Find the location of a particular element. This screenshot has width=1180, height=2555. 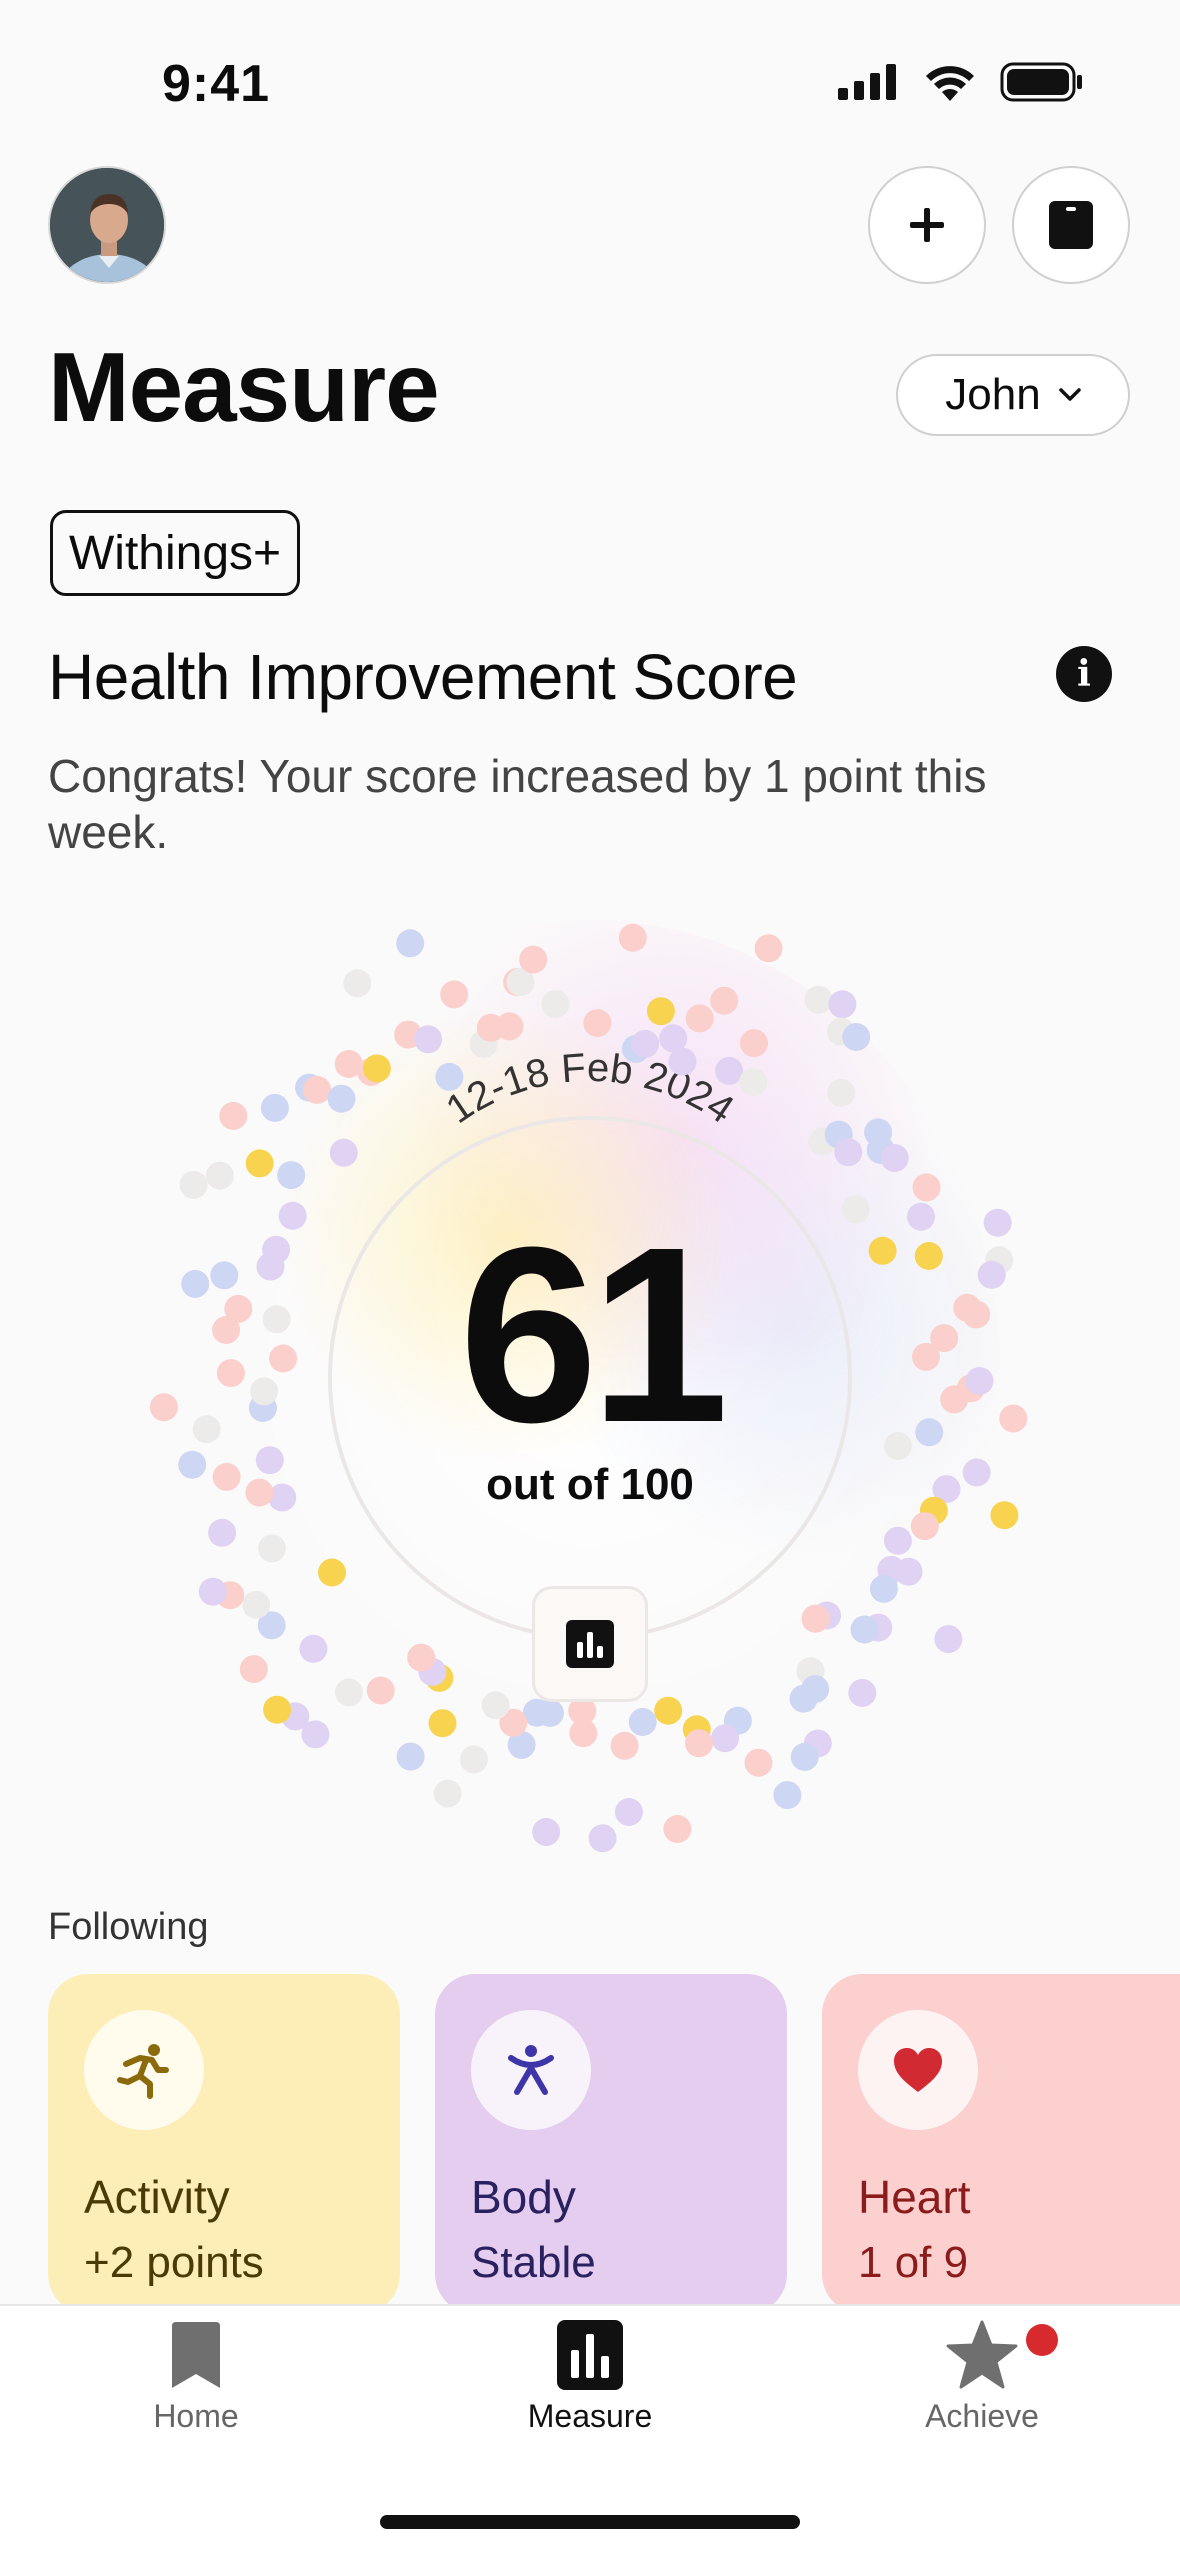

tab-home: Home is located at coordinates (196, 2377).